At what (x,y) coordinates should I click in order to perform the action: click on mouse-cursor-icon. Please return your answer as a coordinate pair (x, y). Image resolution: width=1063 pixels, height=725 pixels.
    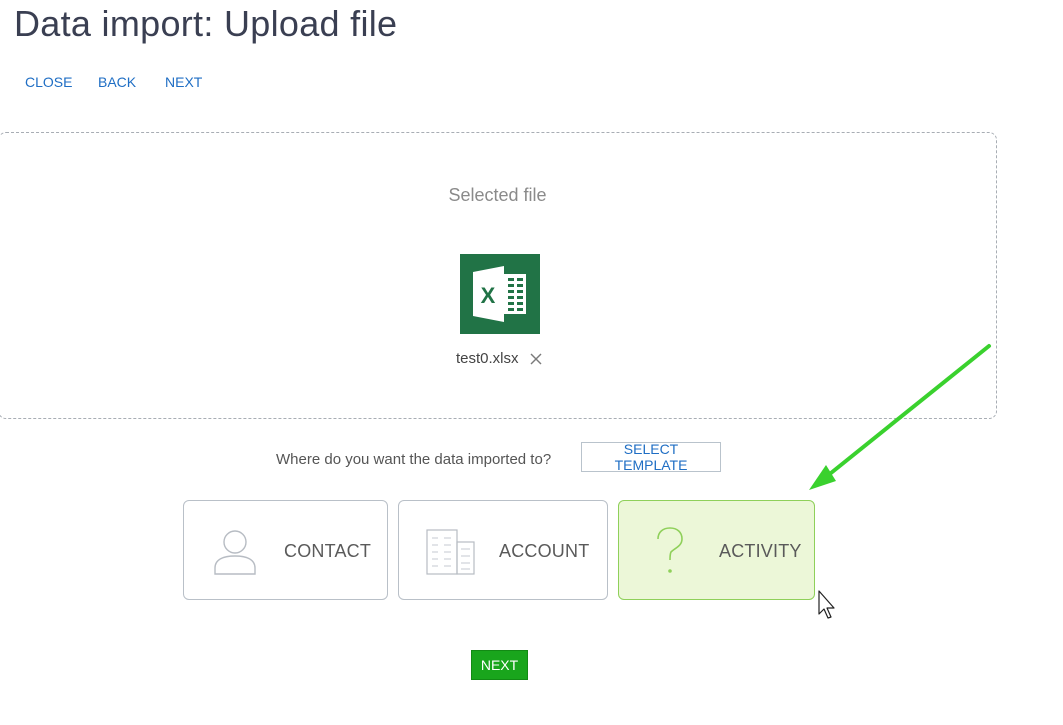
    Looking at the image, I should click on (826, 604).